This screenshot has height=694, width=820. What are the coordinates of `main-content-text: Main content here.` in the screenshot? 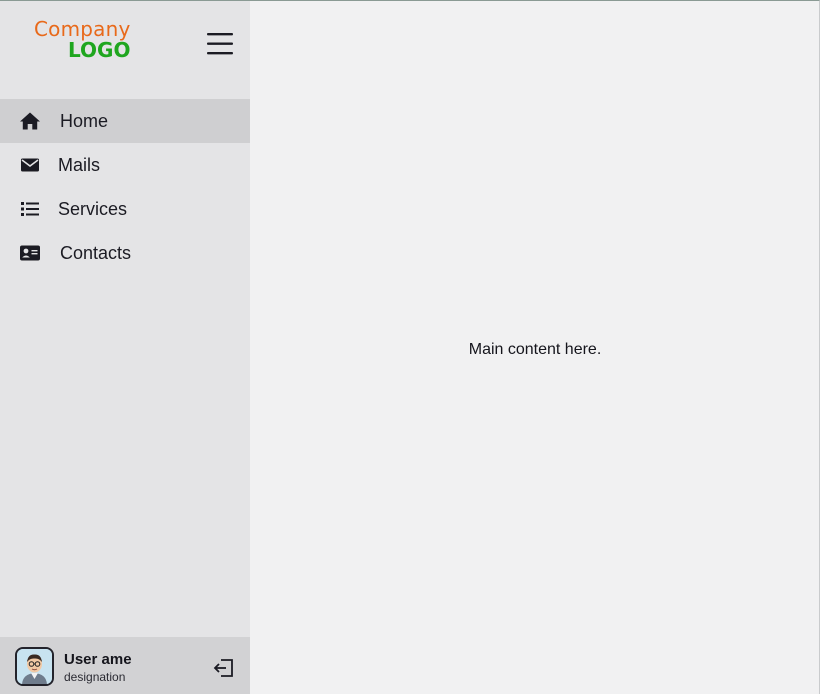 It's located at (535, 349).